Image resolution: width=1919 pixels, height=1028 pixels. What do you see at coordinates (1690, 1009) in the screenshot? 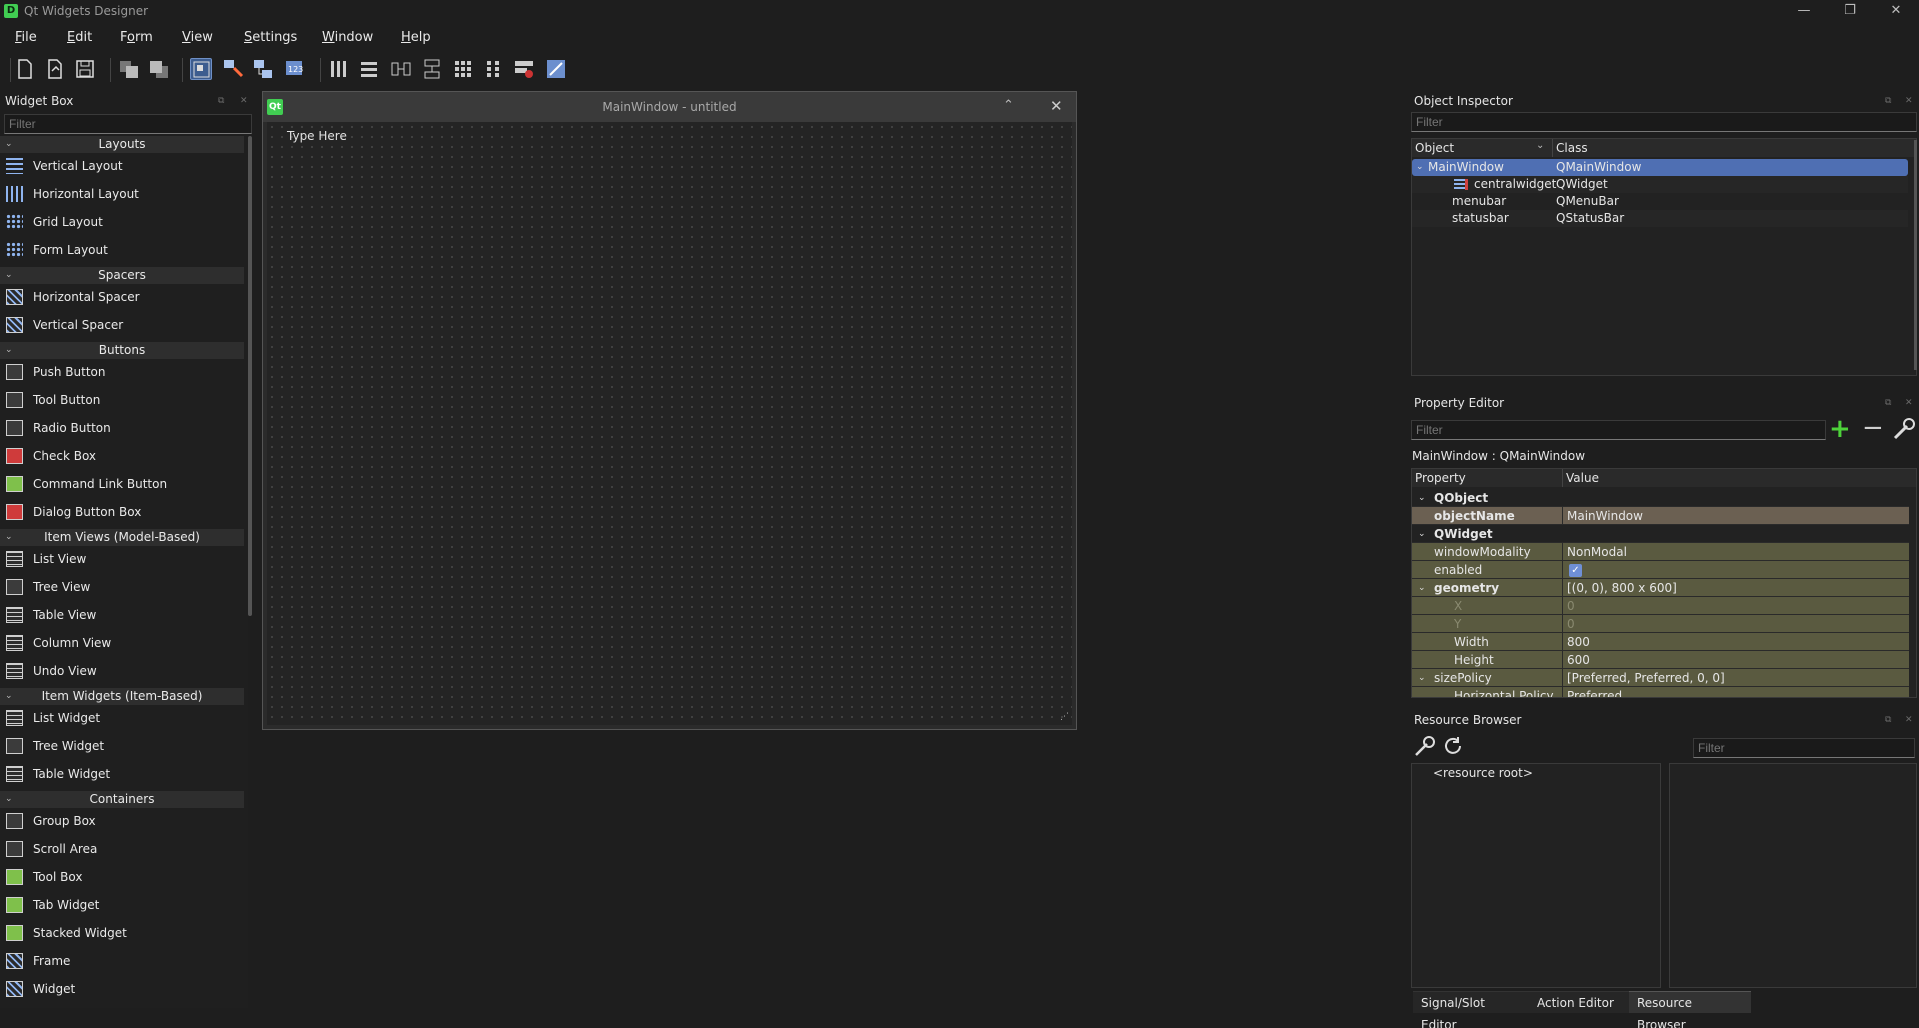
I see `tab-resource-browser: Resource Browser` at bounding box center [1690, 1009].